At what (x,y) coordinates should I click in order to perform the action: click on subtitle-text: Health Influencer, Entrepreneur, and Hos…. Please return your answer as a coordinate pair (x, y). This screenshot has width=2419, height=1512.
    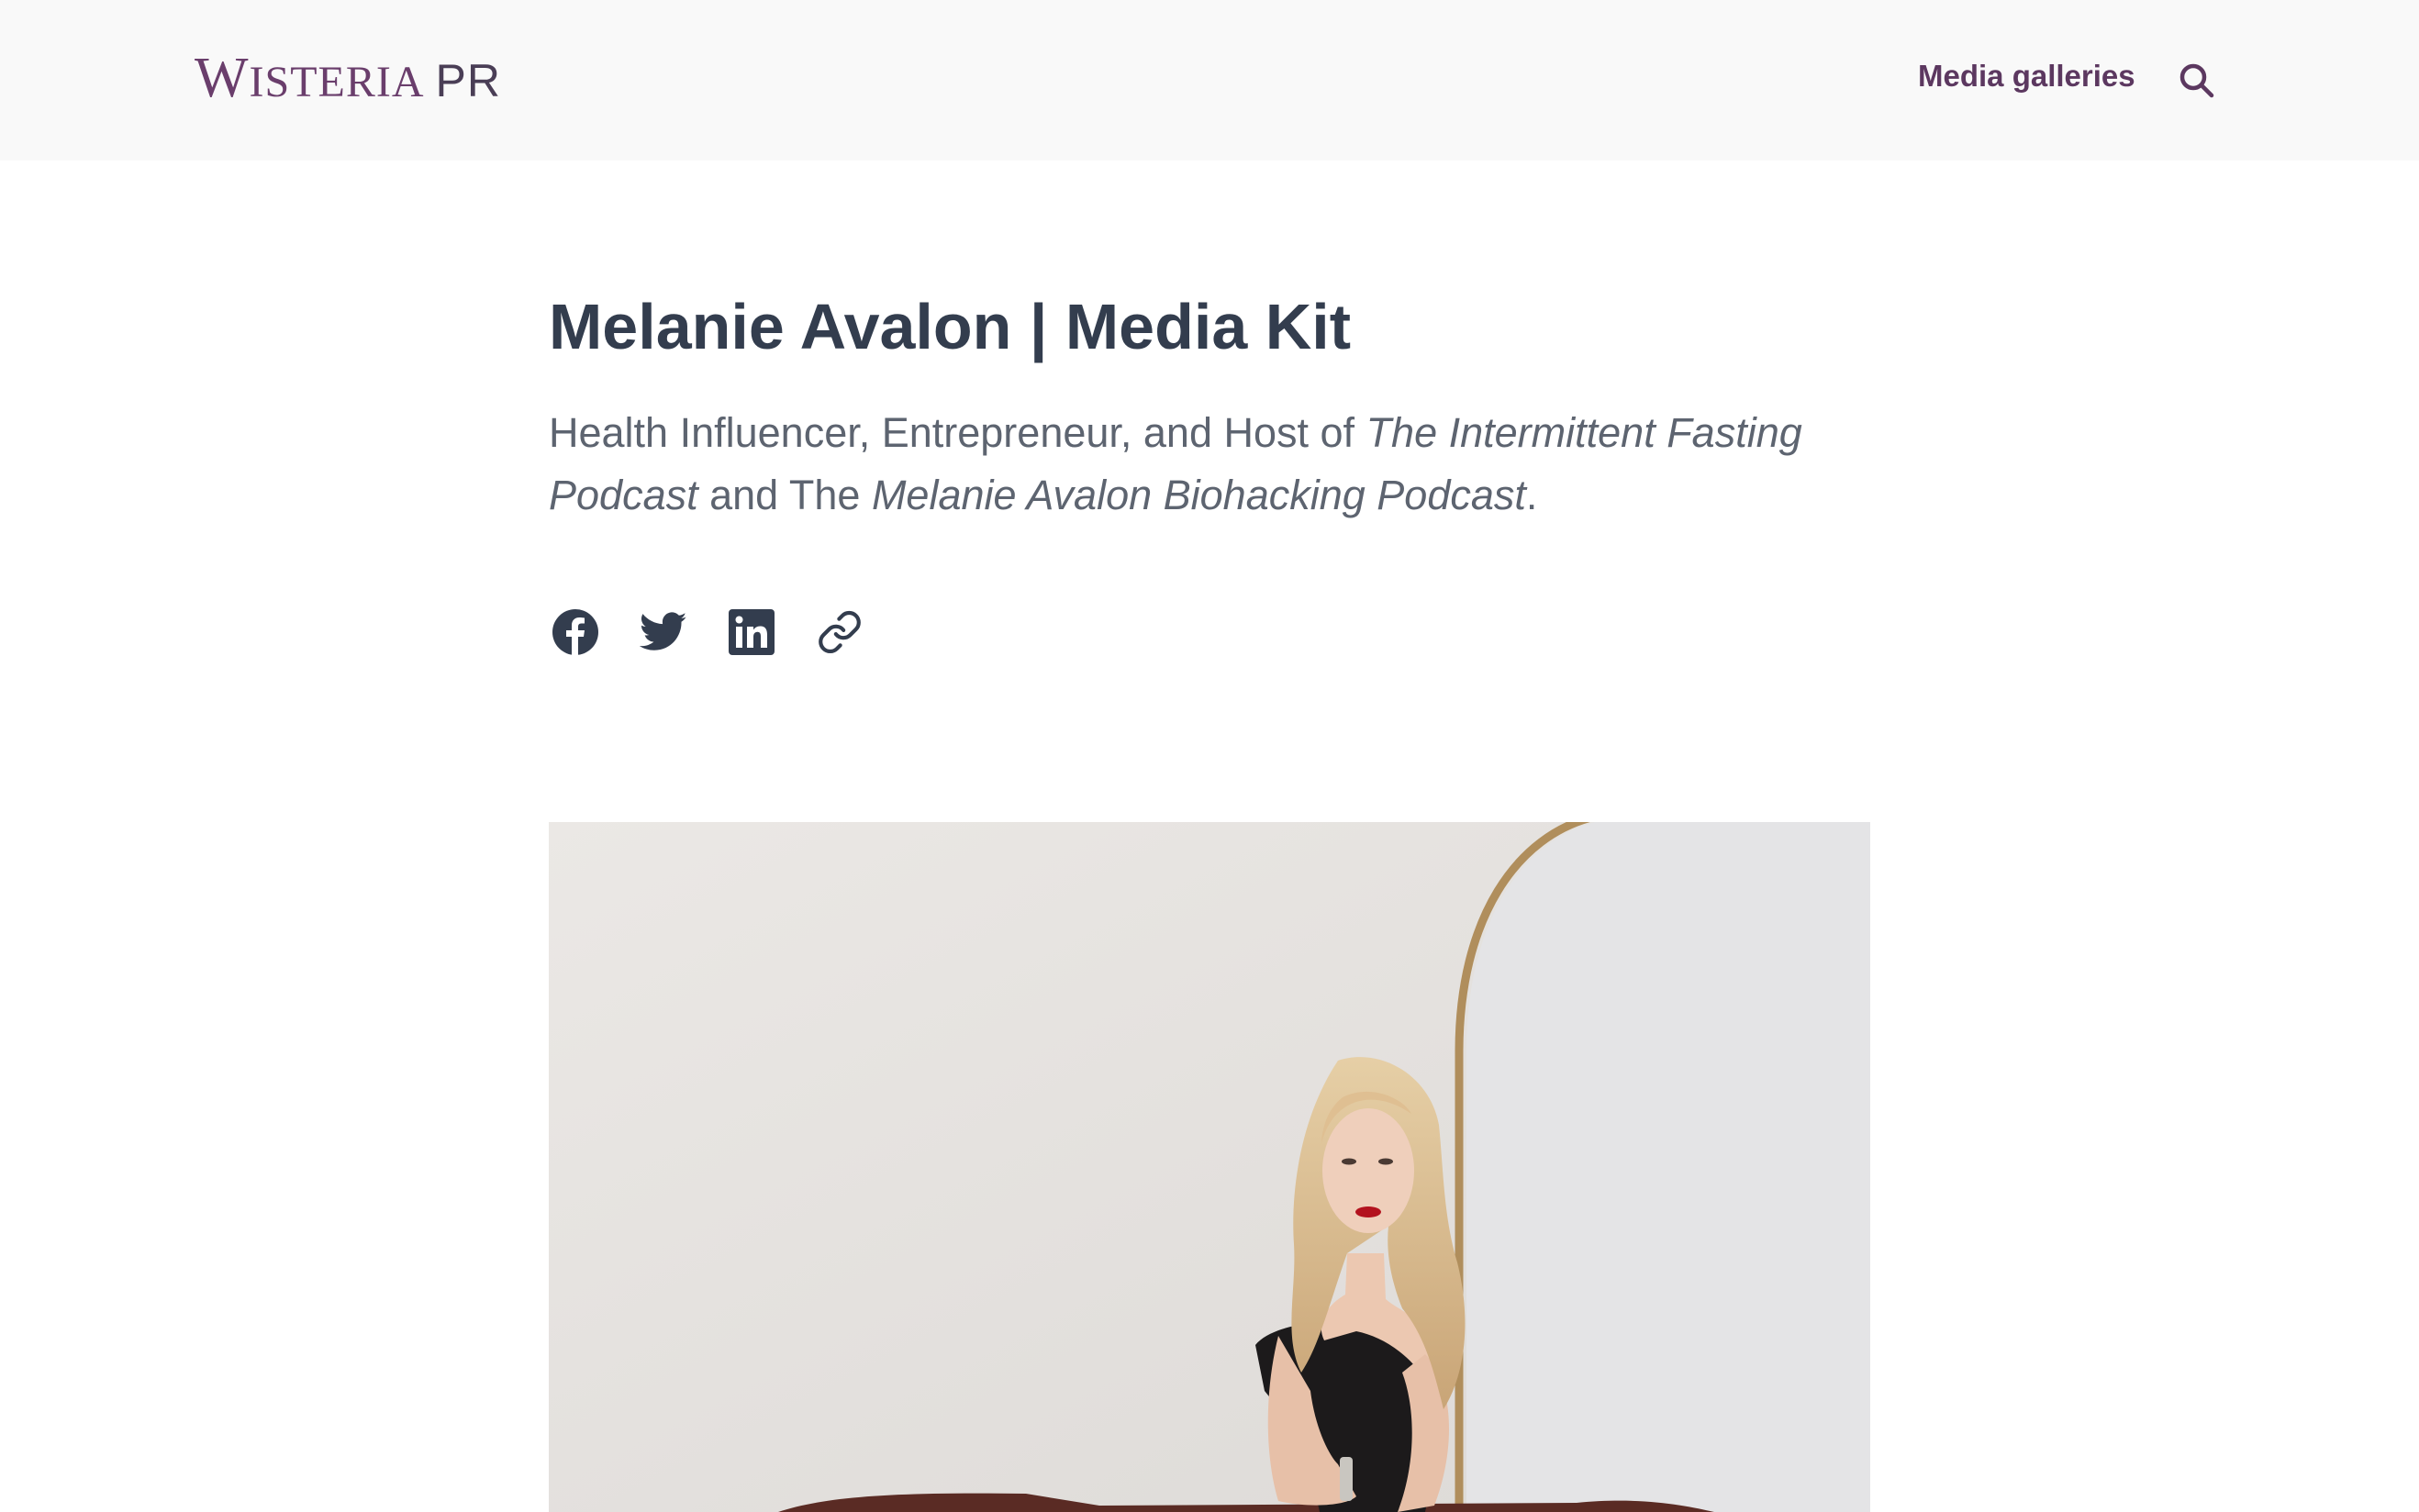
    Looking at the image, I should click on (957, 432).